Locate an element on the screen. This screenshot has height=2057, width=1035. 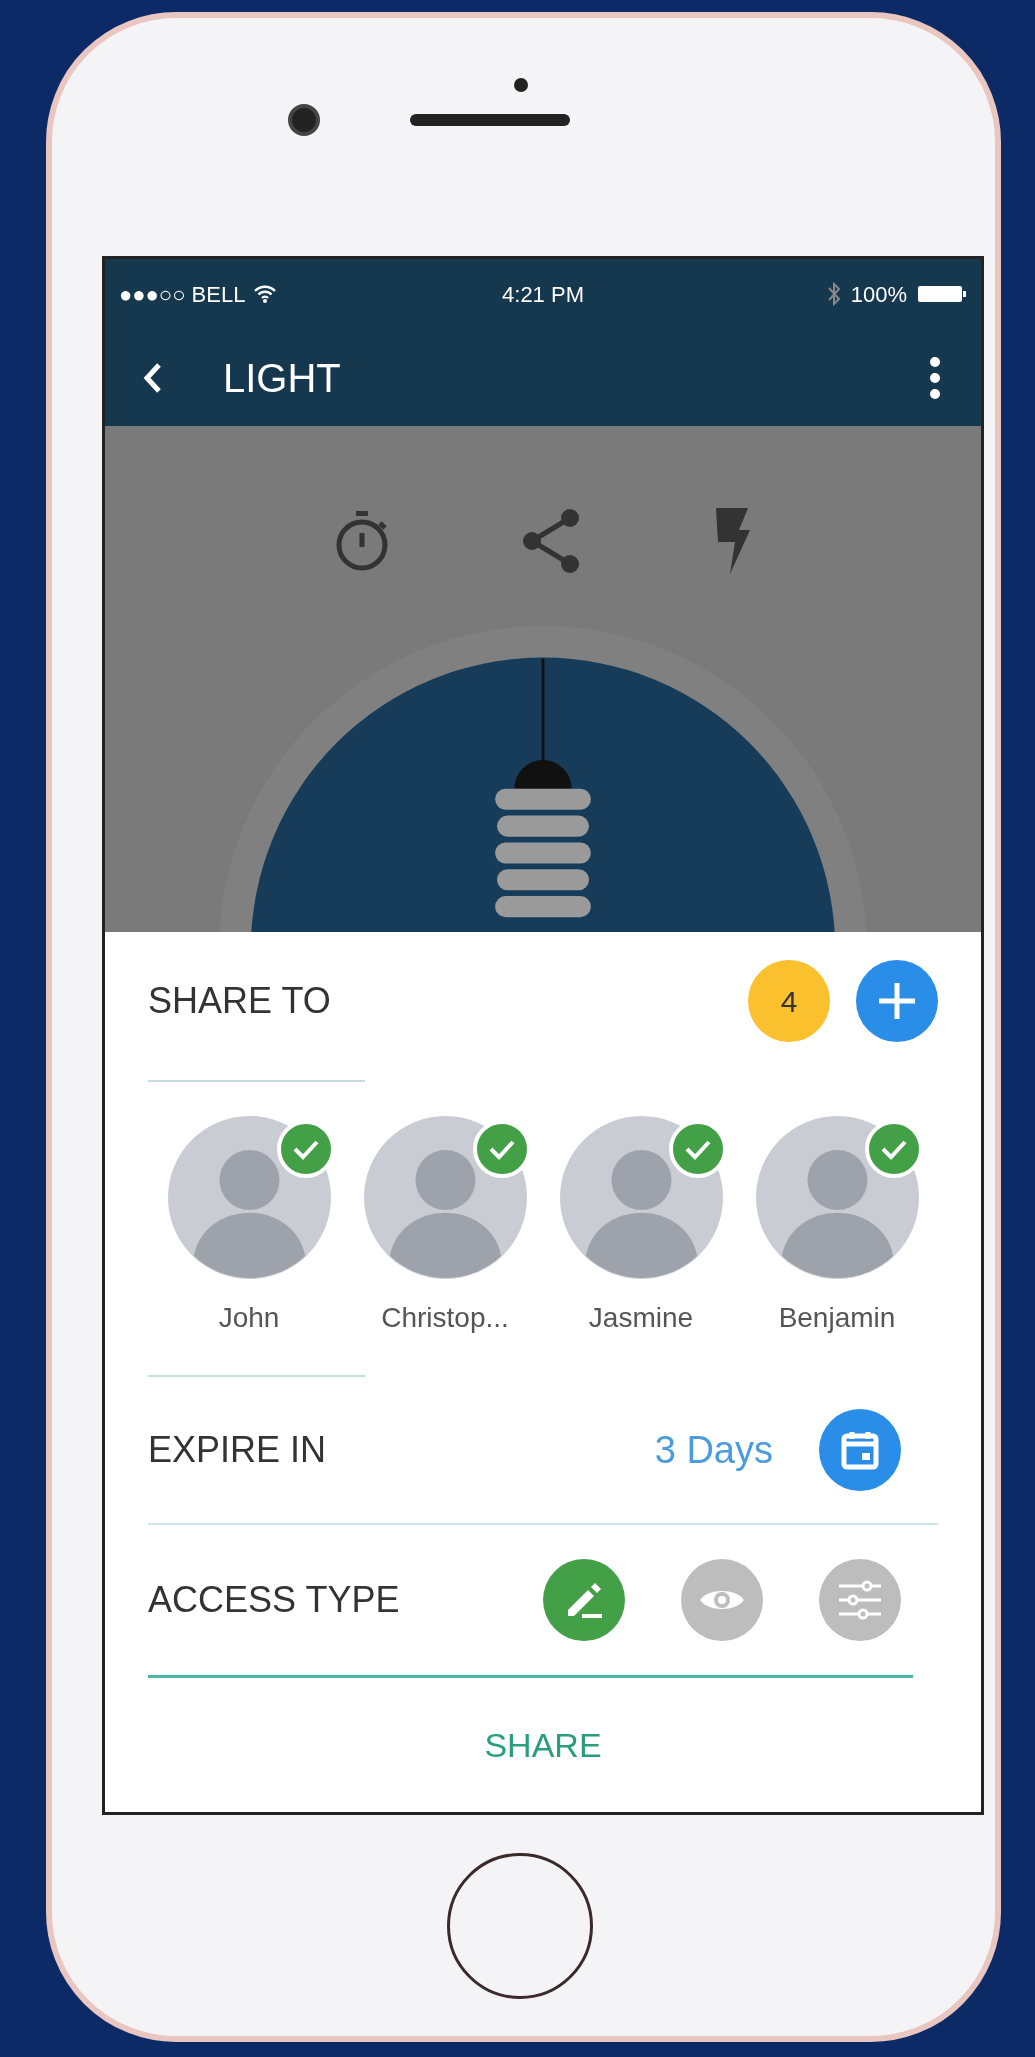
bluetooth-icon is located at coordinates (833, 294).